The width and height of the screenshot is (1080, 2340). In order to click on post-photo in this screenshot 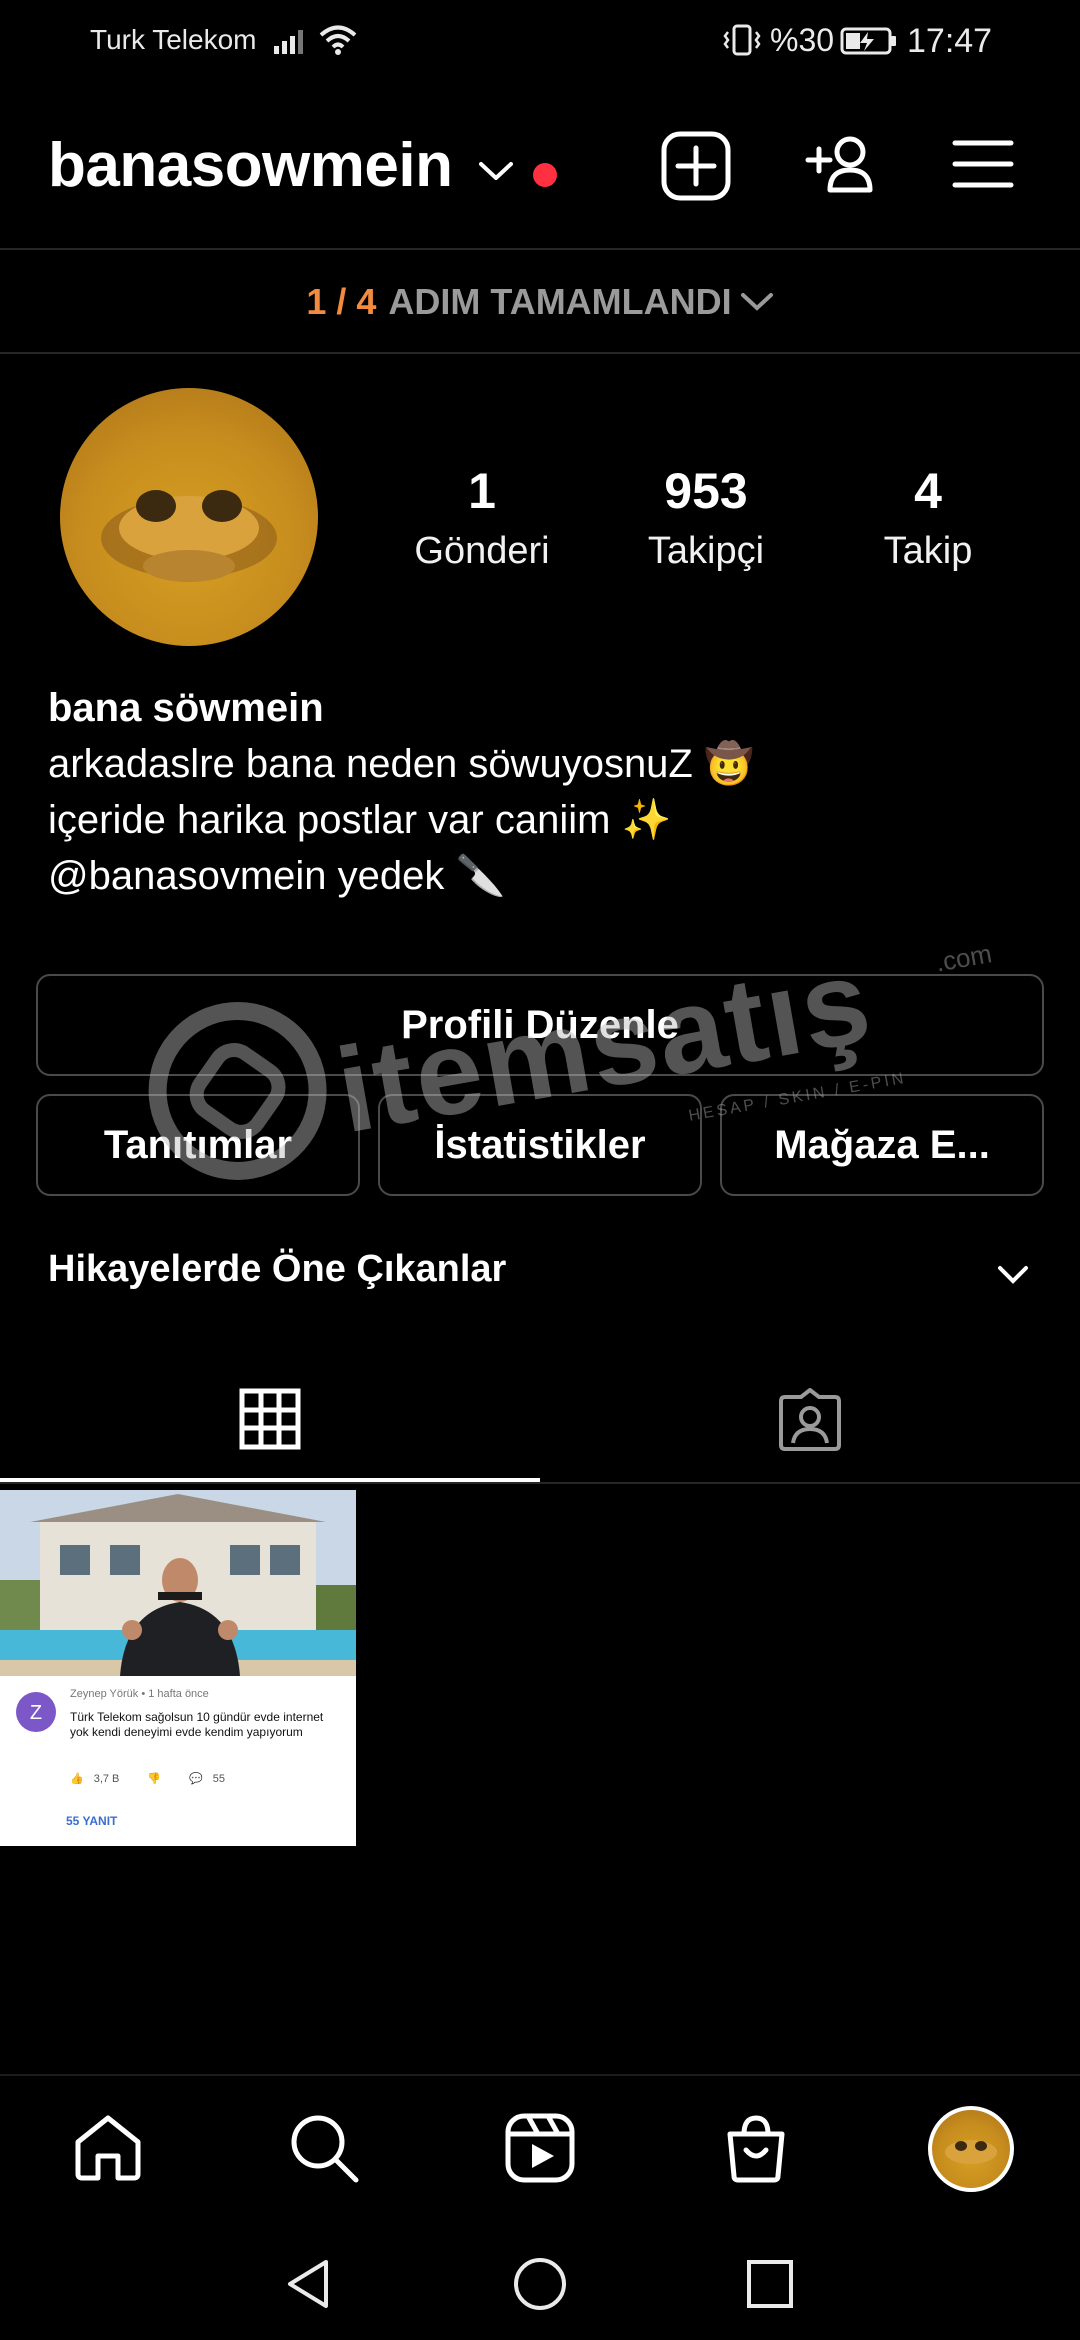, I will do `click(178, 1583)`.